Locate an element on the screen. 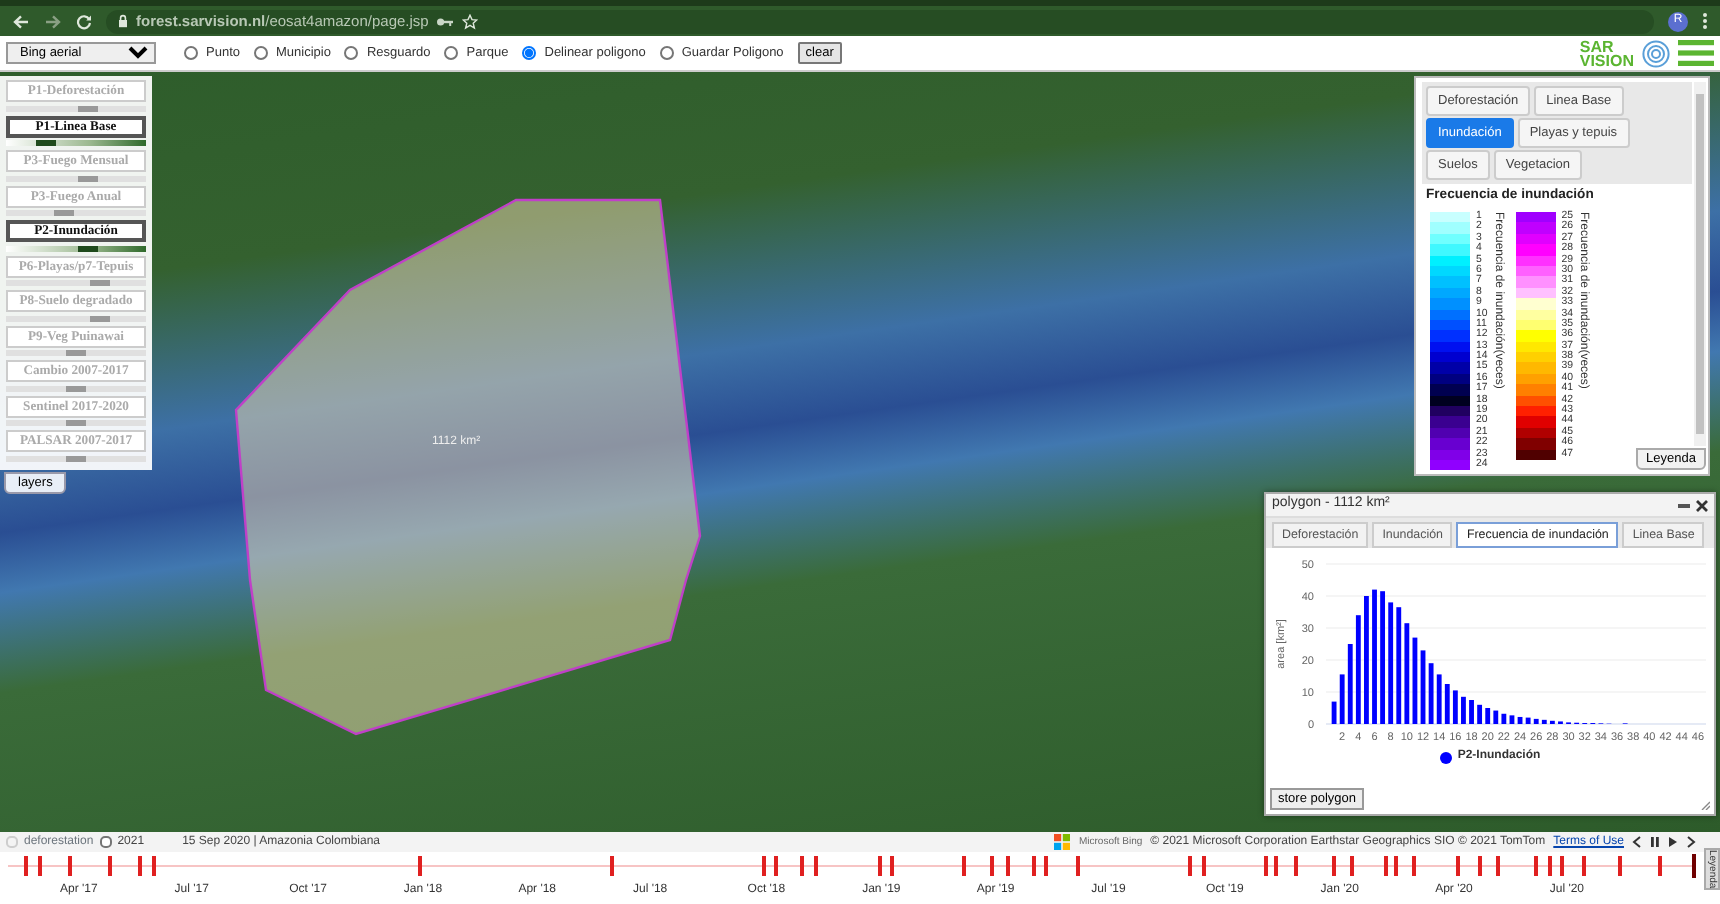 This screenshot has height=904, width=1720. reload-icon is located at coordinates (84, 21).